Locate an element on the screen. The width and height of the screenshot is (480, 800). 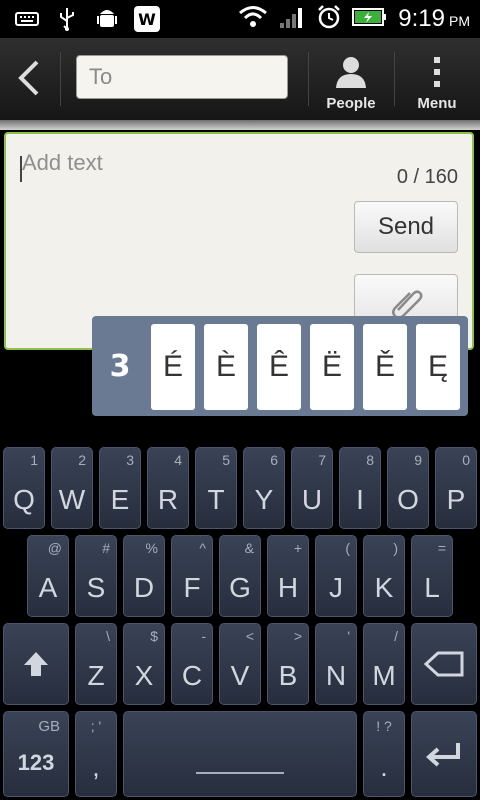
key-t: 5T is located at coordinates (216, 488).